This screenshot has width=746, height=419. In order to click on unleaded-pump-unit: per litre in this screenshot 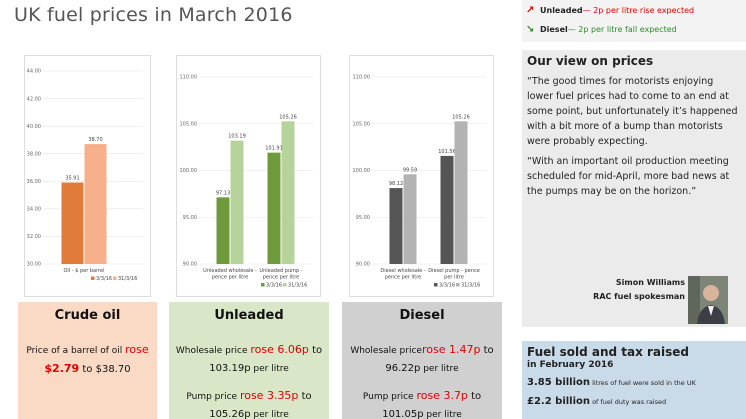, I will do `click(269, 414)`.